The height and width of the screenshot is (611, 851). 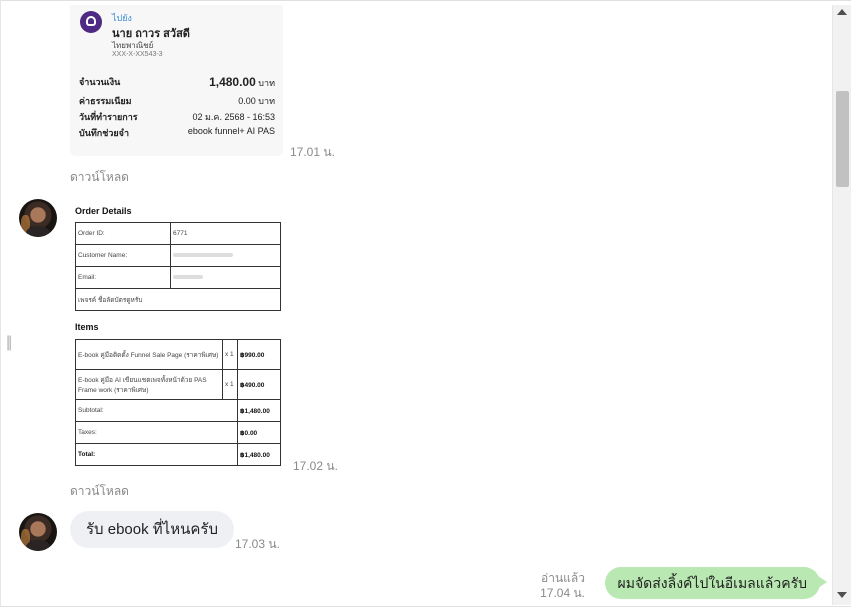 I want to click on read-receipt: อ่านแล้ว 17.04 น., so click(x=562, y=586).